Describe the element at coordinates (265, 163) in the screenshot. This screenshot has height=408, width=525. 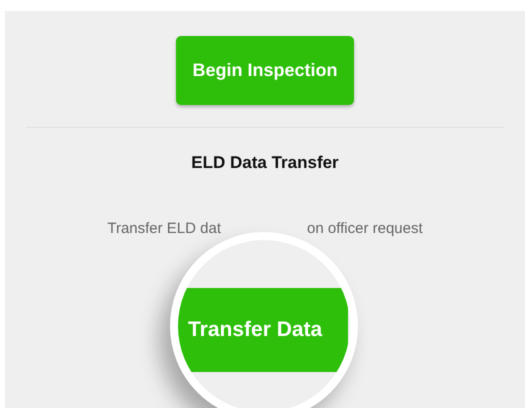
I see `section-title: ELD Data Transfer` at that location.